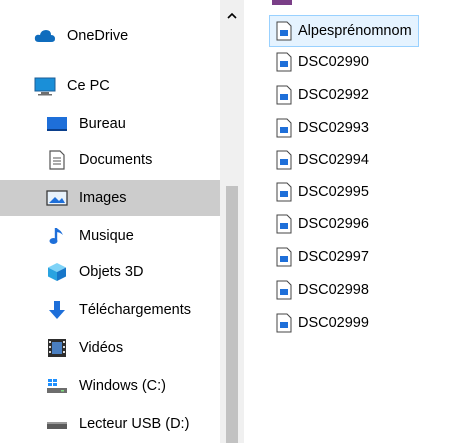 The width and height of the screenshot is (460, 443). I want to click on file-name: DSC02995, so click(333, 192).